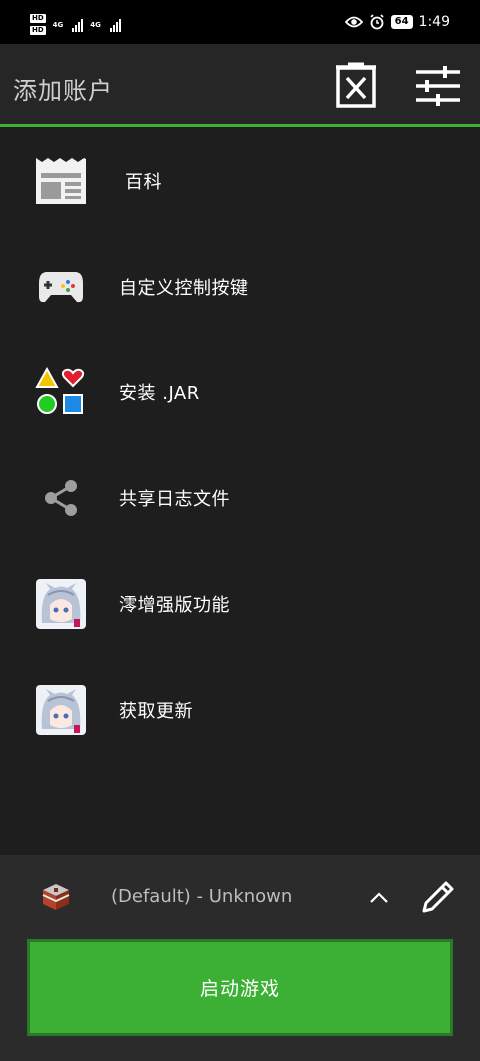  What do you see at coordinates (61, 392) in the screenshot?
I see `shapes-icon` at bounding box center [61, 392].